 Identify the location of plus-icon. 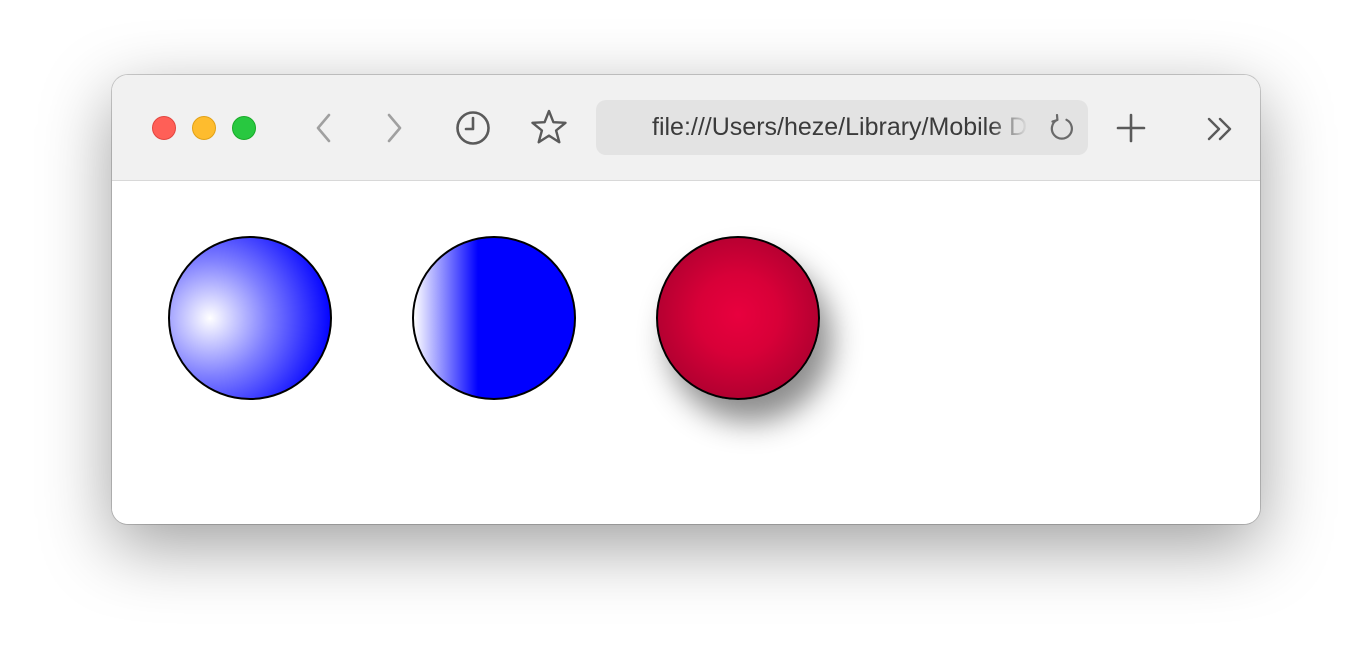
(1131, 128).